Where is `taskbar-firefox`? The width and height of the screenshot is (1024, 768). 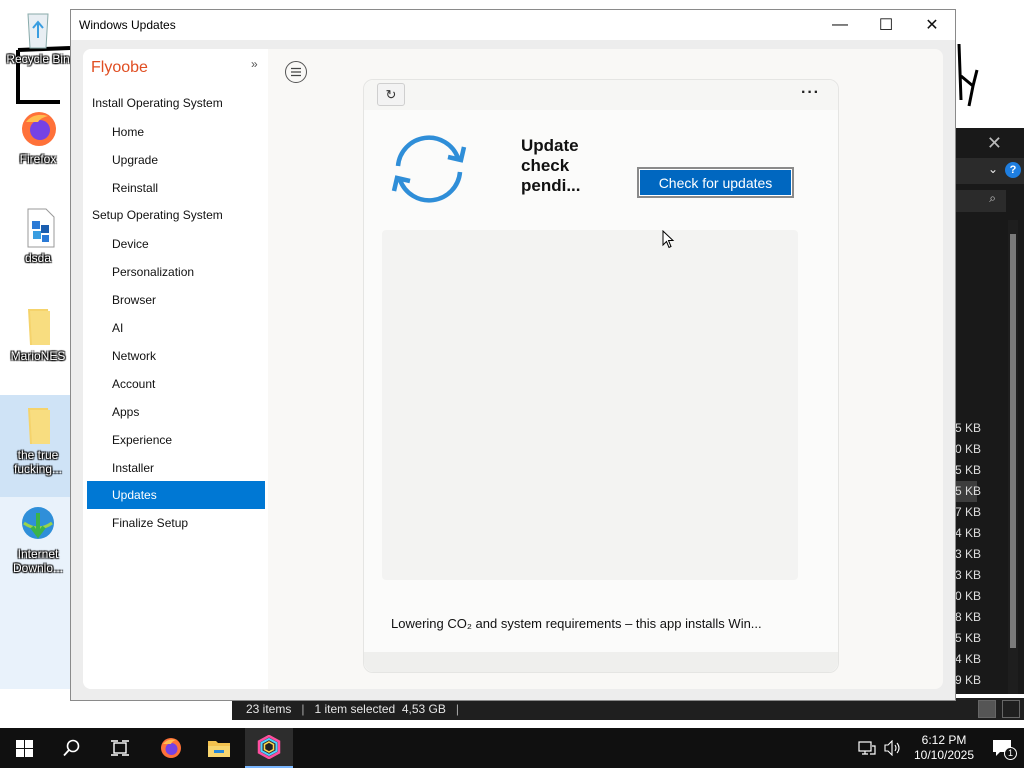
taskbar-firefox is located at coordinates (171, 748).